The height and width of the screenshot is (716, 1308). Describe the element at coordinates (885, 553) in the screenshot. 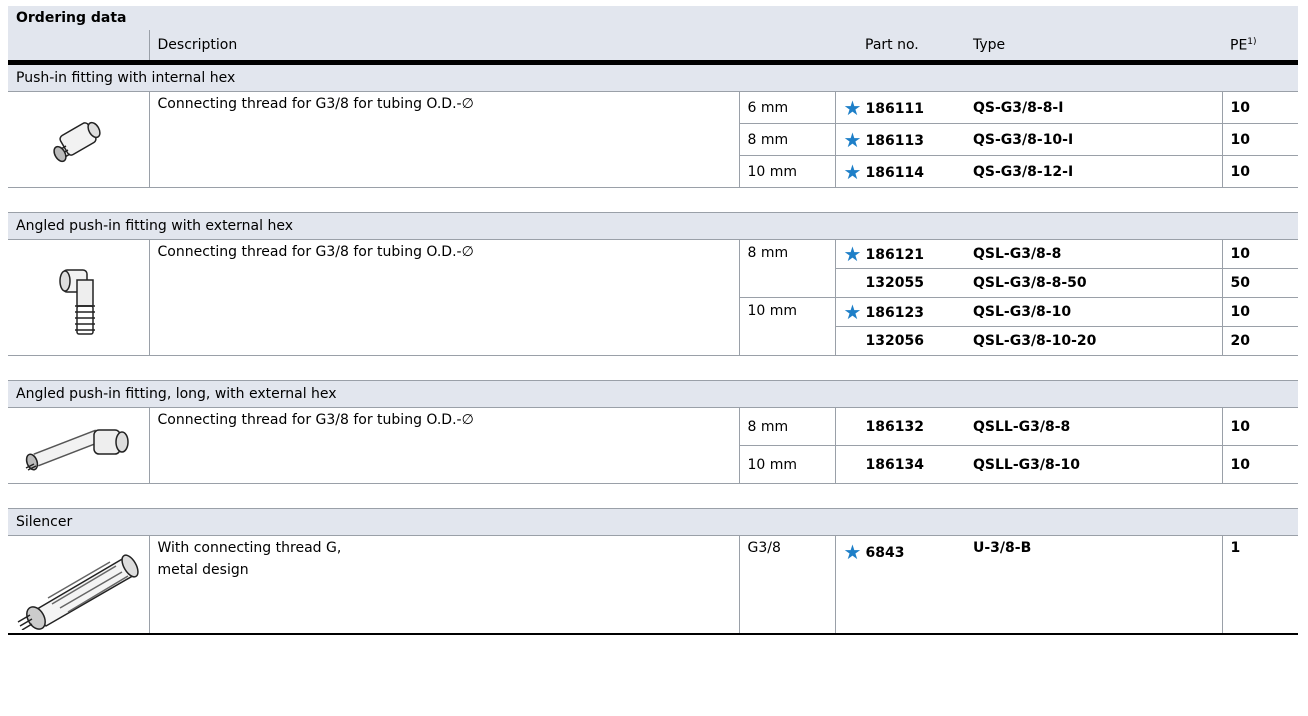

I see `part-number: 6843` at that location.